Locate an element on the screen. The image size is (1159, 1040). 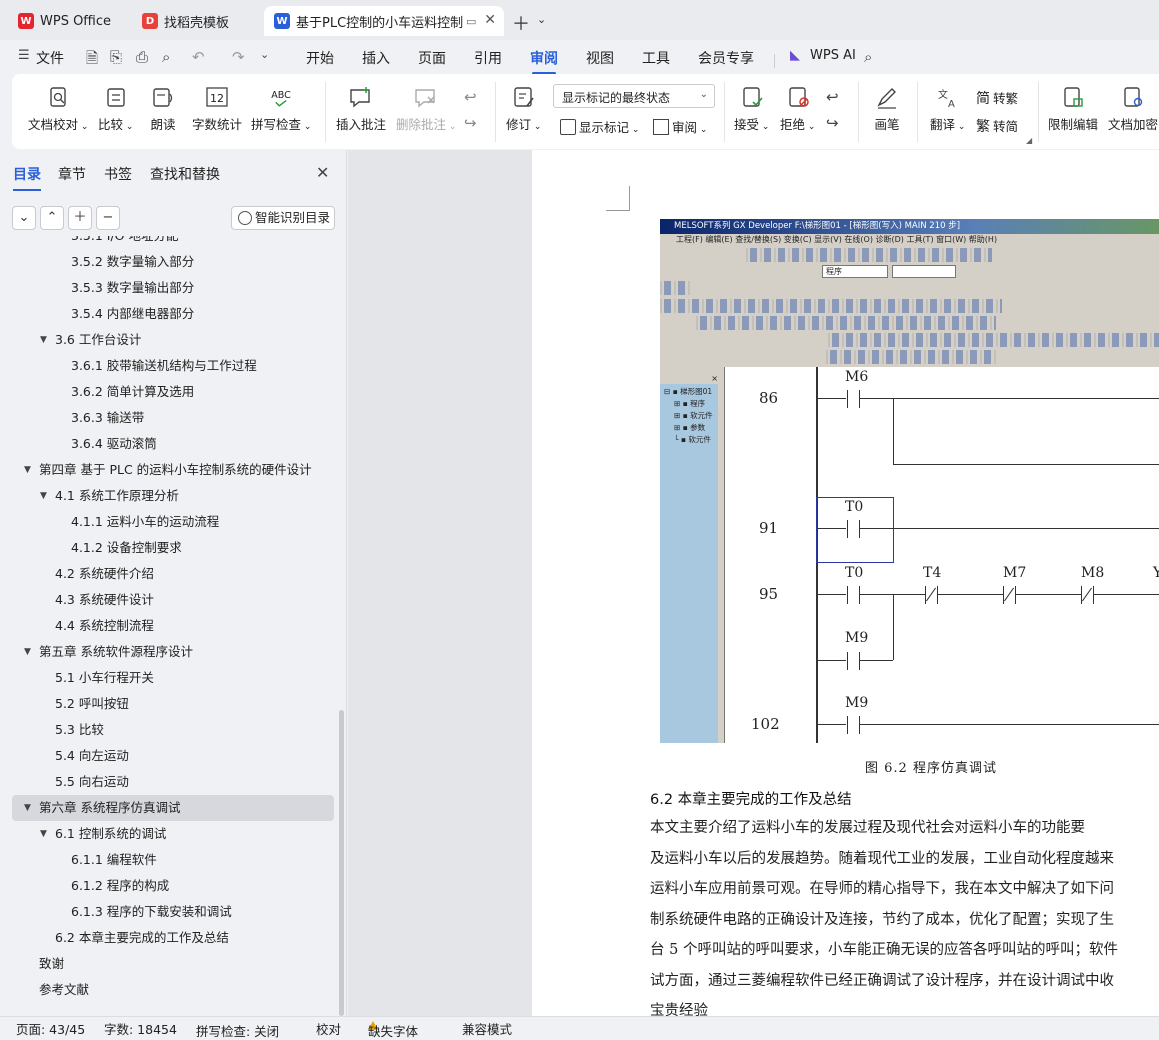
toc-item: 6.1.2 程序的构成 is located at coordinates (173, 886).